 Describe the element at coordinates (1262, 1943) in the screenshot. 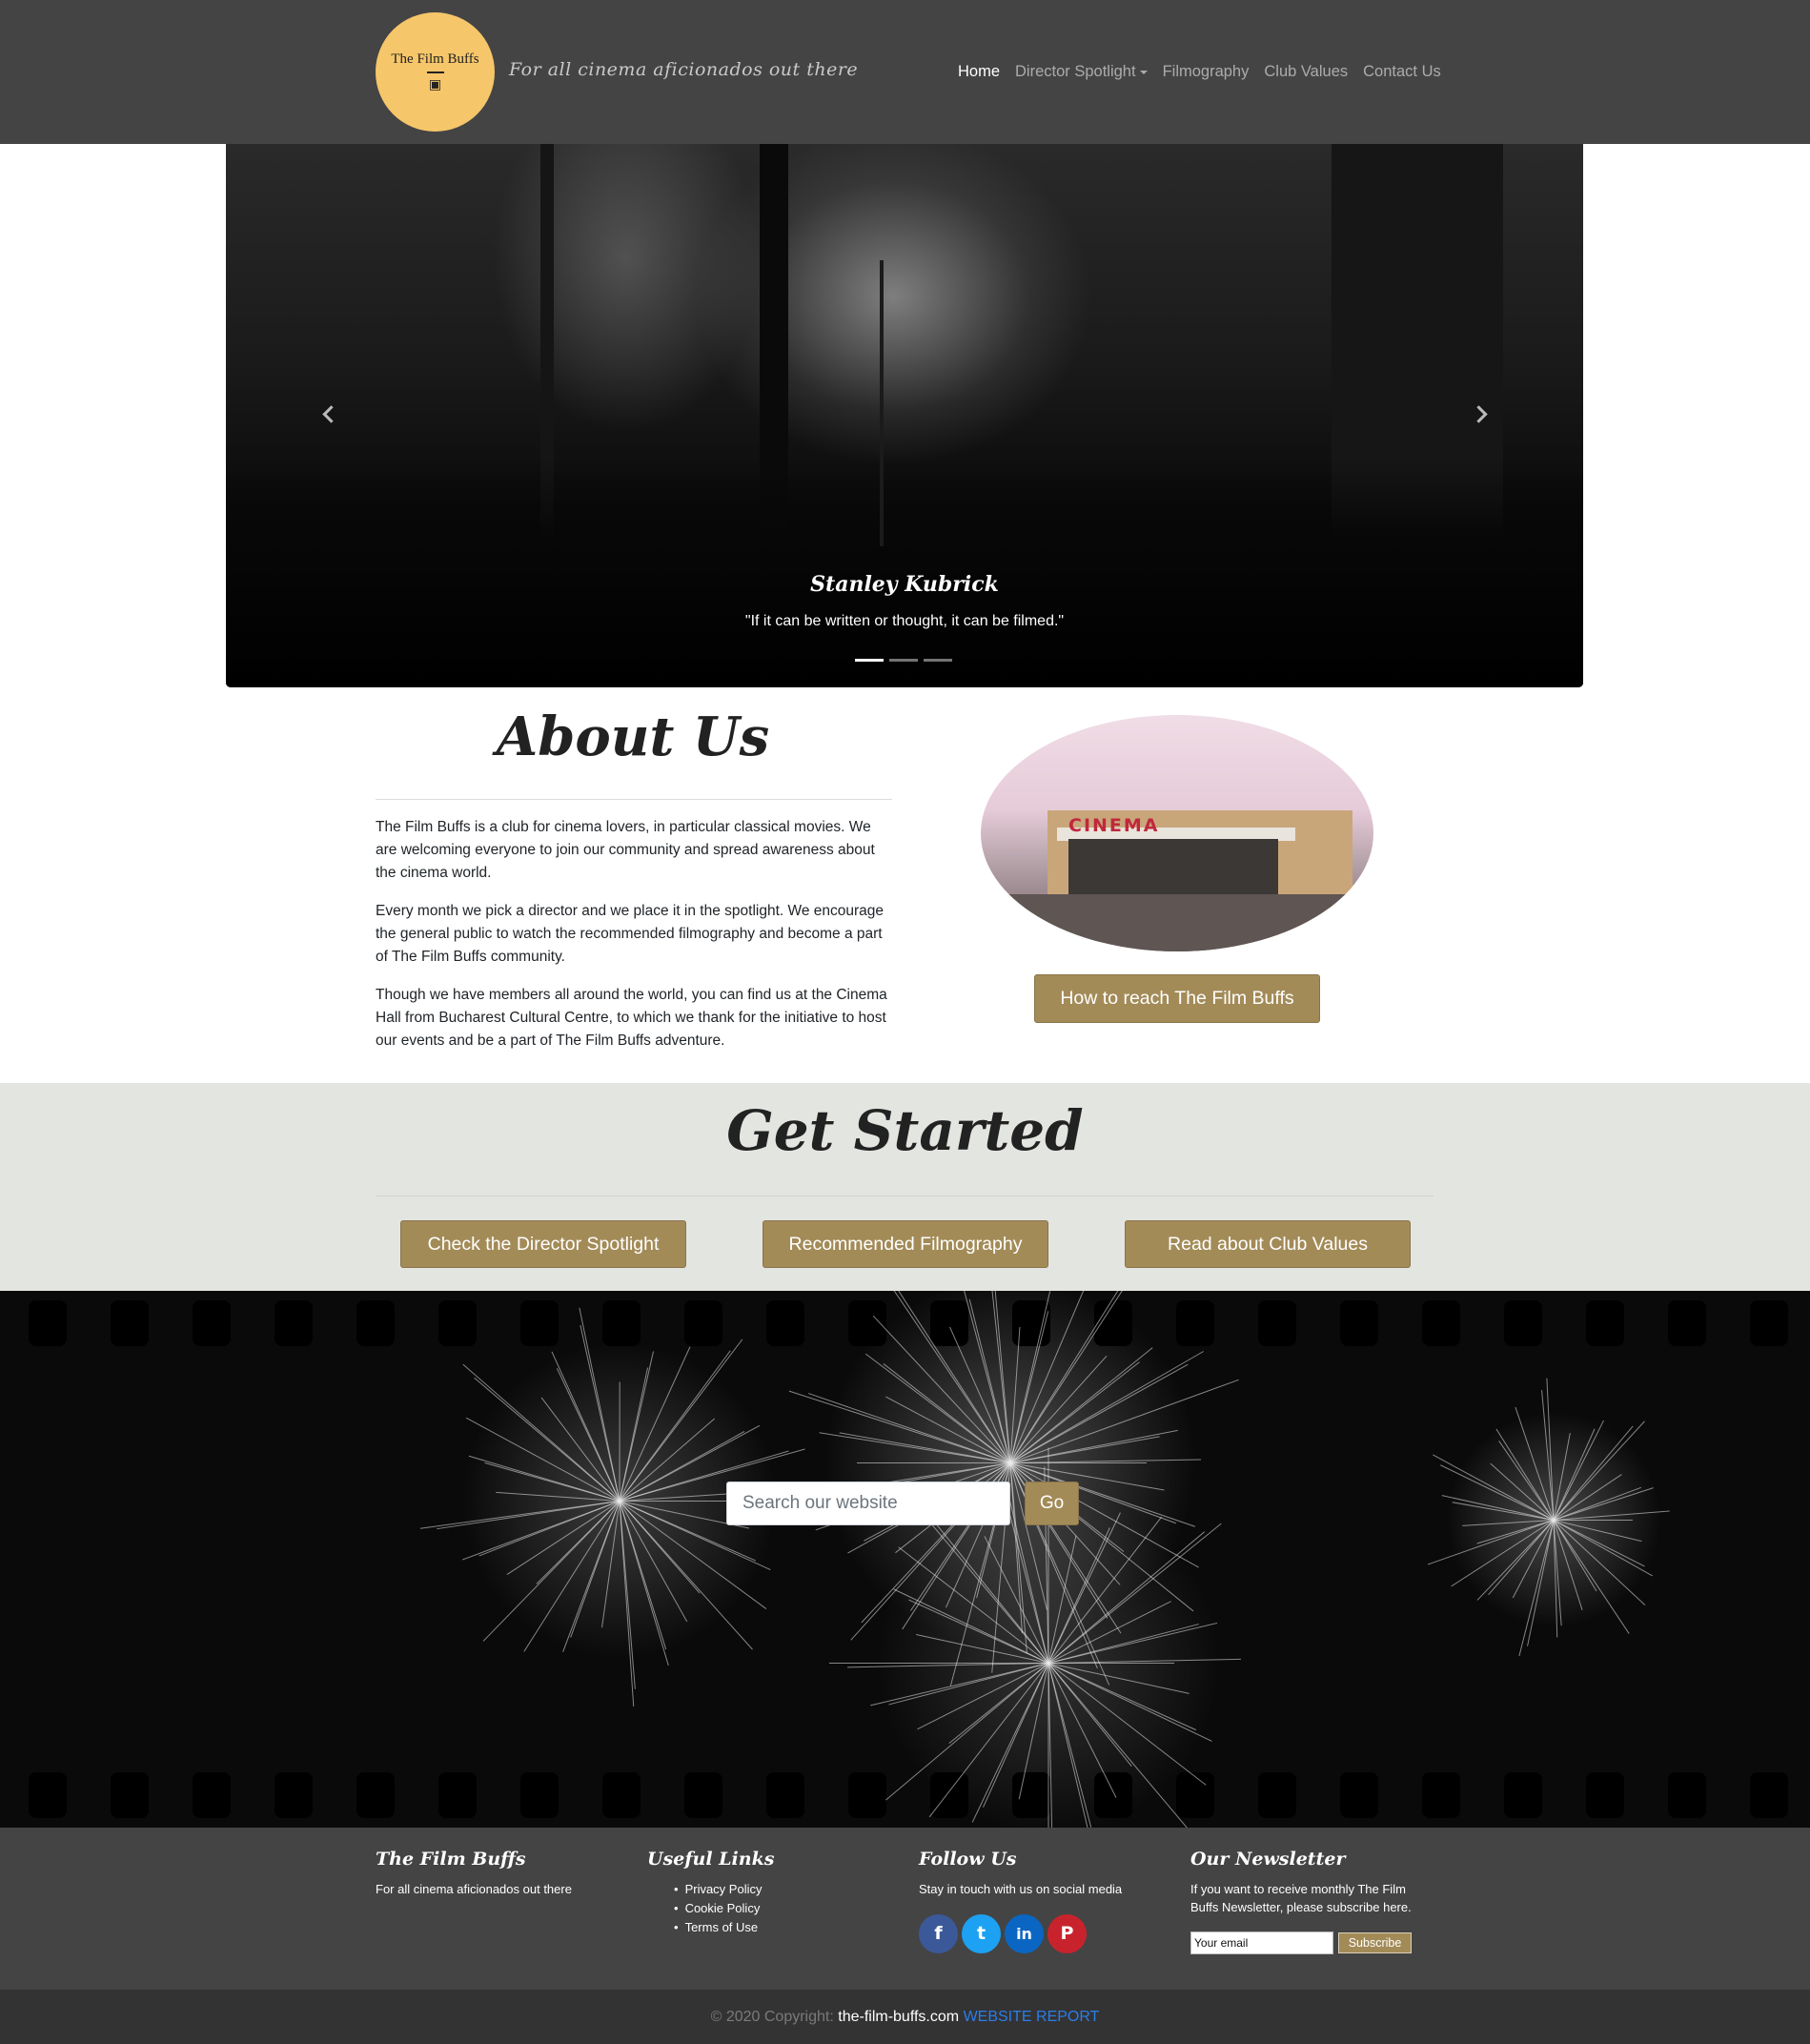

I see `newsletter-email-input` at that location.